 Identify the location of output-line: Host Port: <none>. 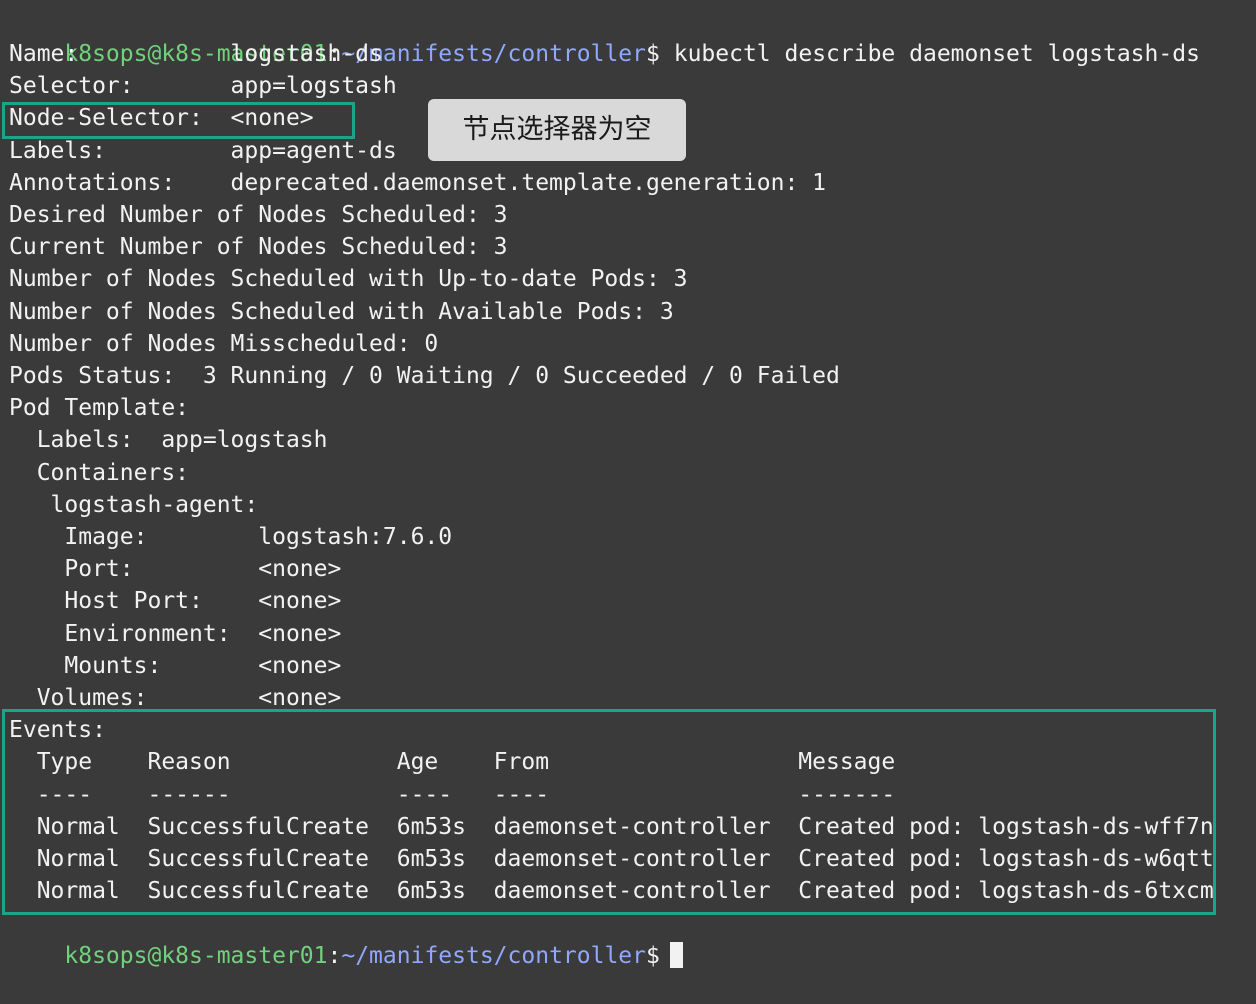
(175, 601).